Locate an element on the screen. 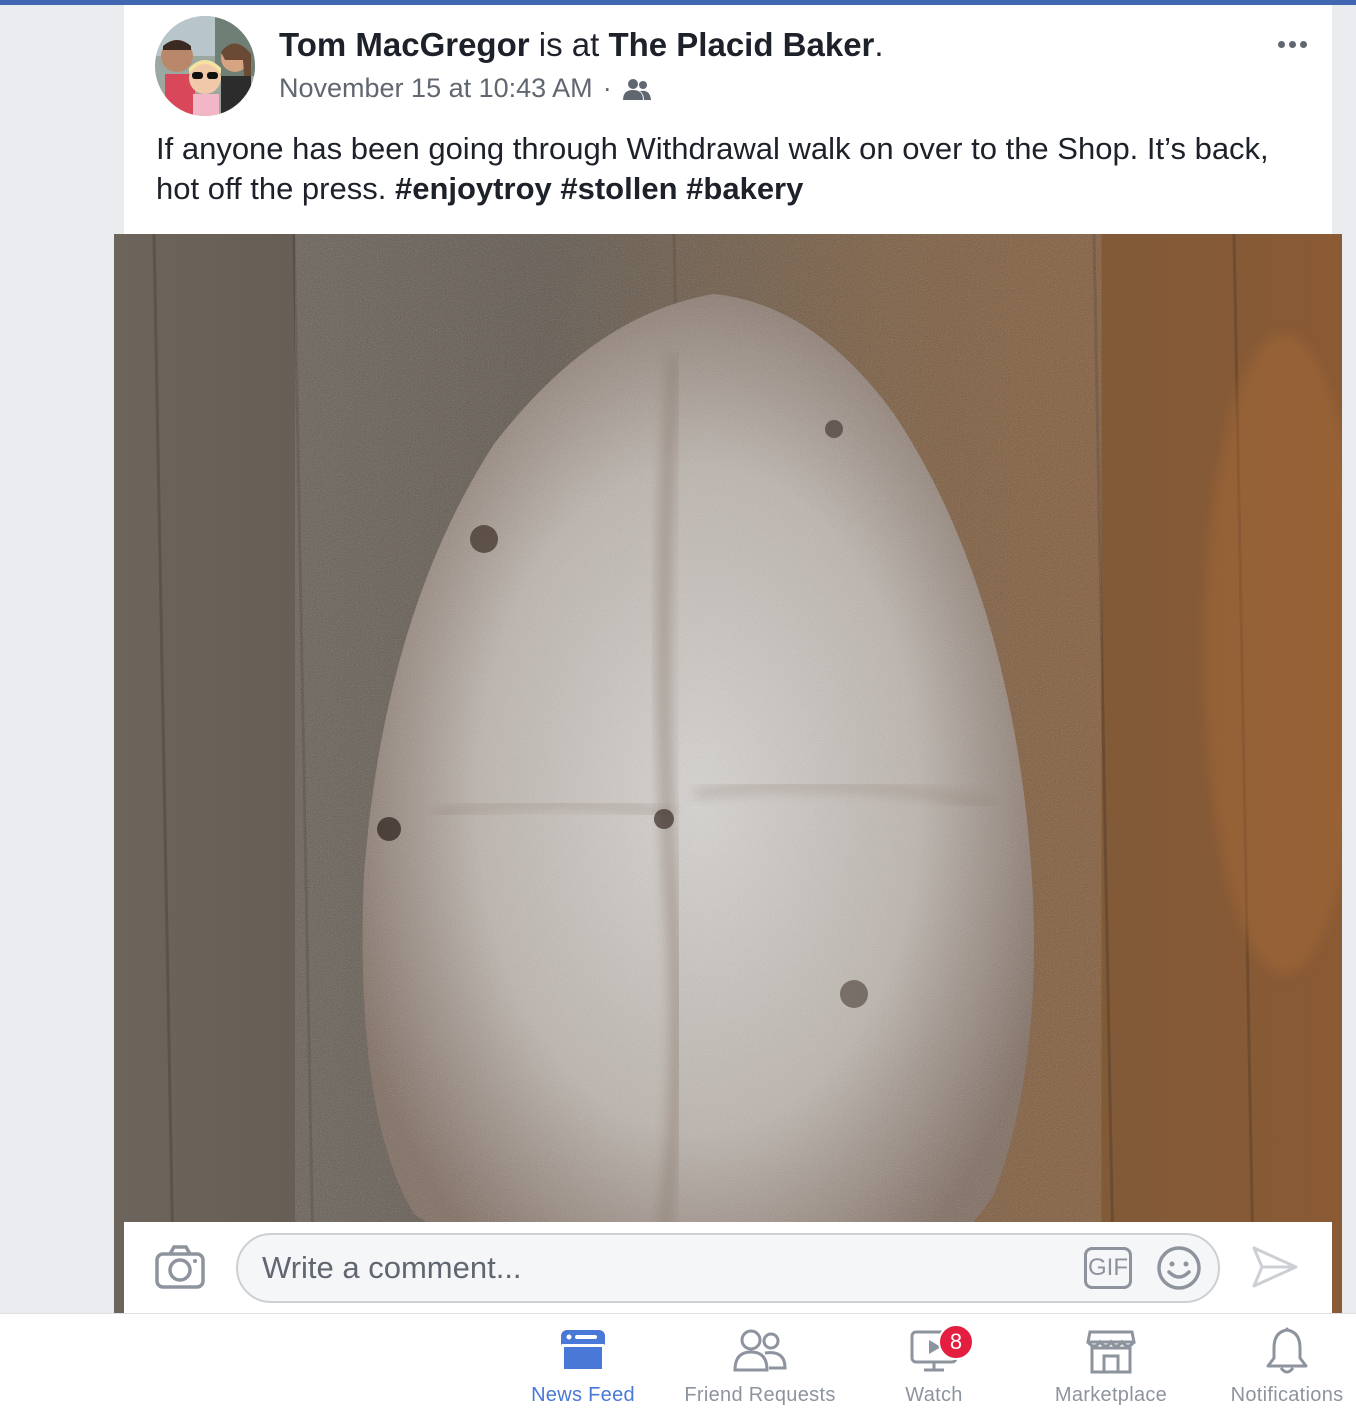 The width and height of the screenshot is (1356, 1413). friends-icon is located at coordinates (637, 88).